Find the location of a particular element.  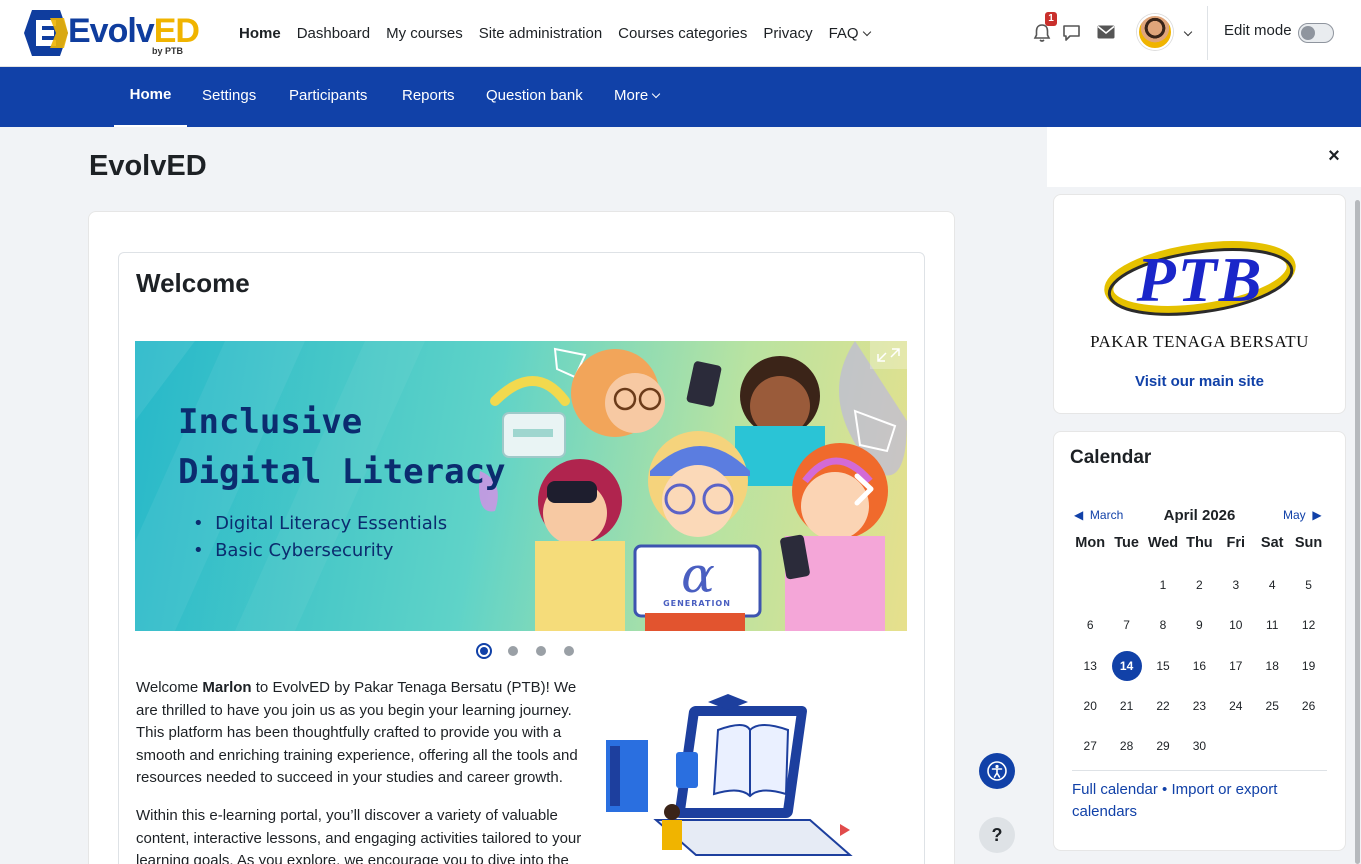

calendar-week-row: 27 28 29 30 is located at coordinates (1199, 736).